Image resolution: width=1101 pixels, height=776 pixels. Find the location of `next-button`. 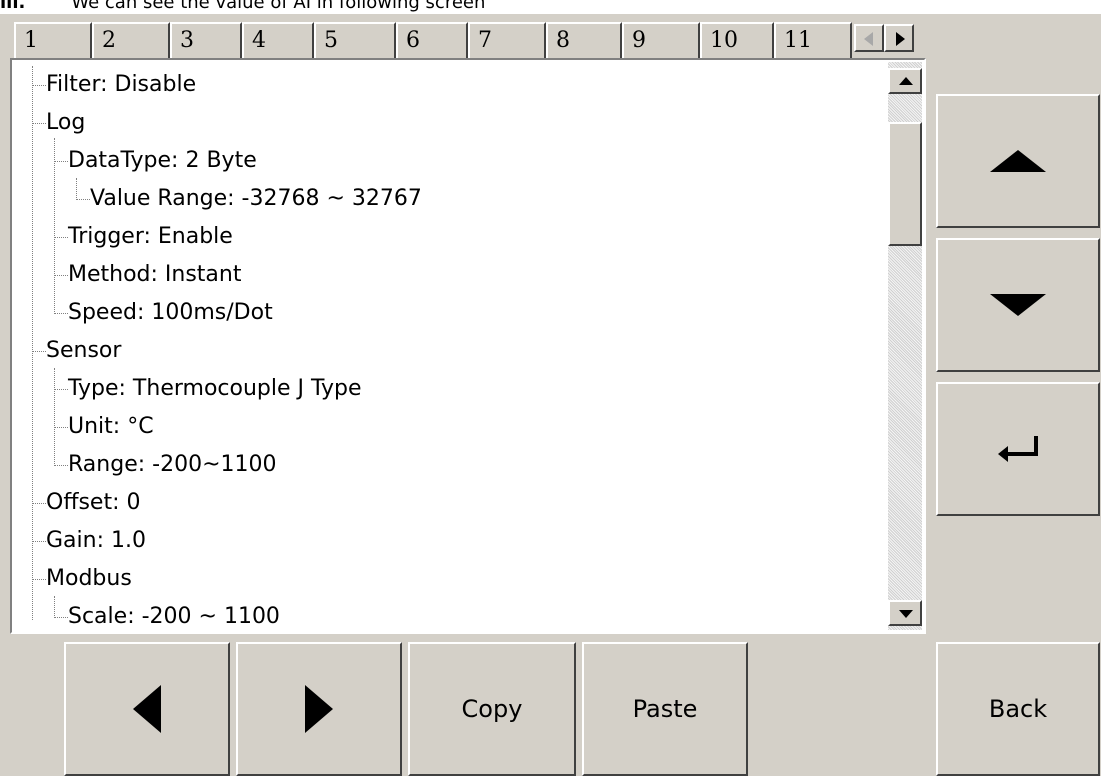

next-button is located at coordinates (319, 709).